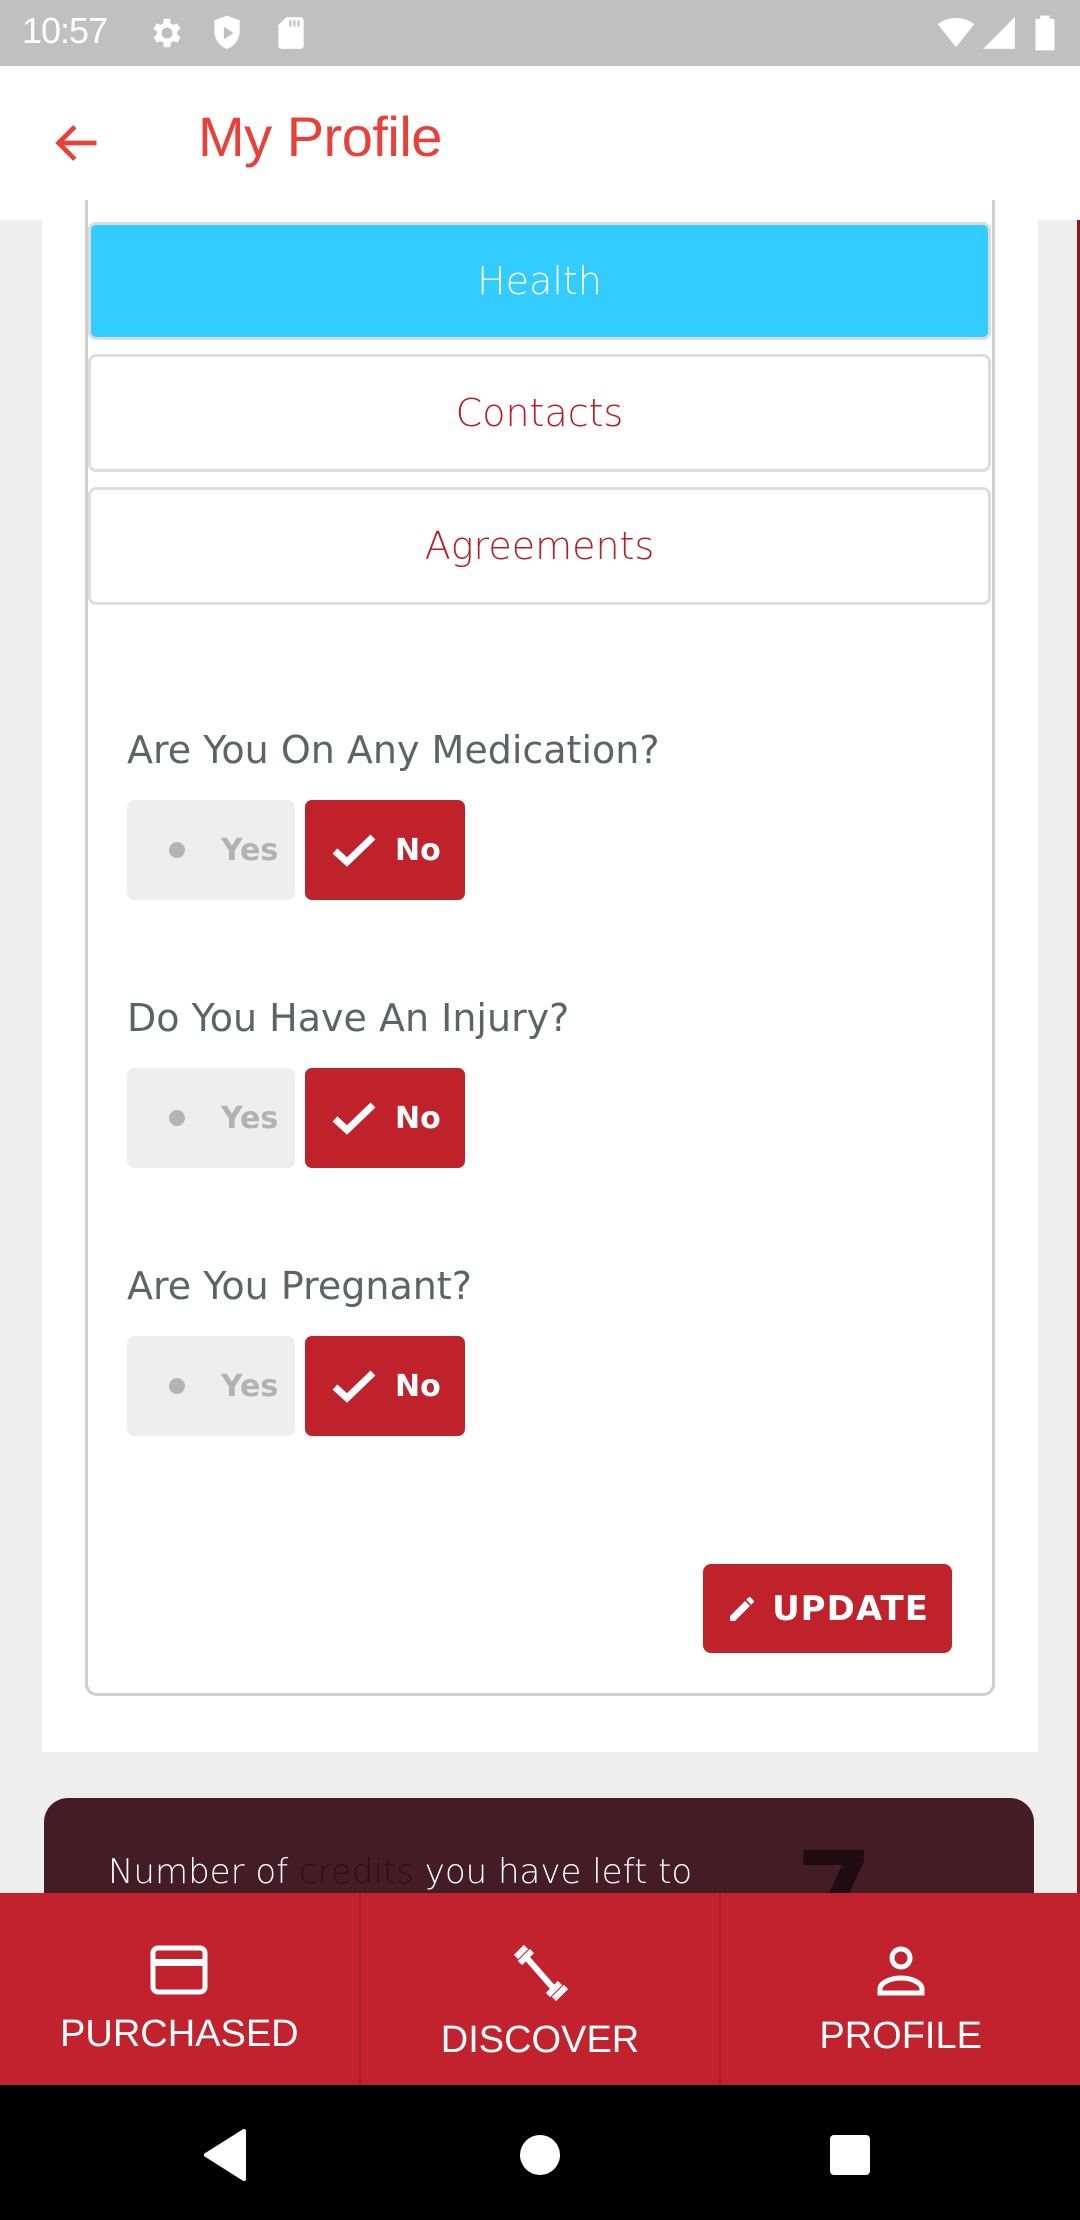 This screenshot has width=1080, height=2220. I want to click on update-label: UPDATE, so click(850, 1608).